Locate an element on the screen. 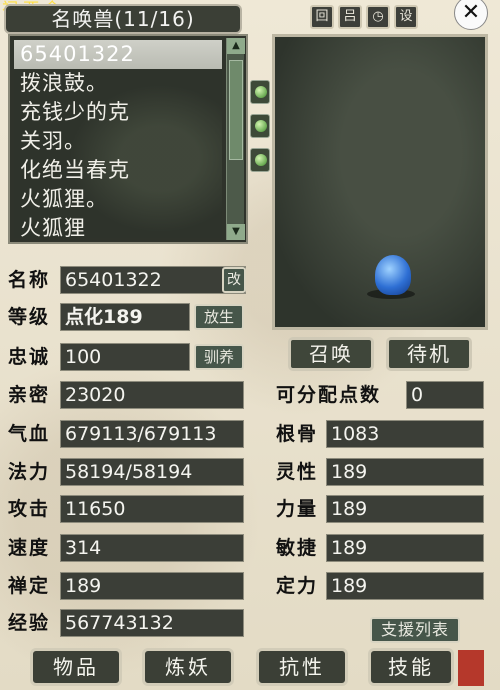 This screenshot has height=690, width=500. split-view-icon: 回 is located at coordinates (322, 17).